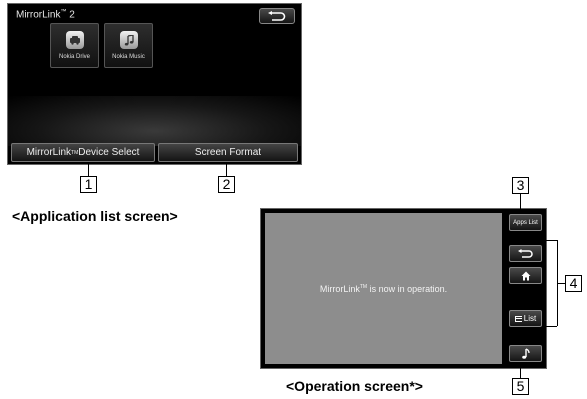 The image size is (587, 399). I want to click on application-list-caption: <Application list screen>, so click(95, 216).